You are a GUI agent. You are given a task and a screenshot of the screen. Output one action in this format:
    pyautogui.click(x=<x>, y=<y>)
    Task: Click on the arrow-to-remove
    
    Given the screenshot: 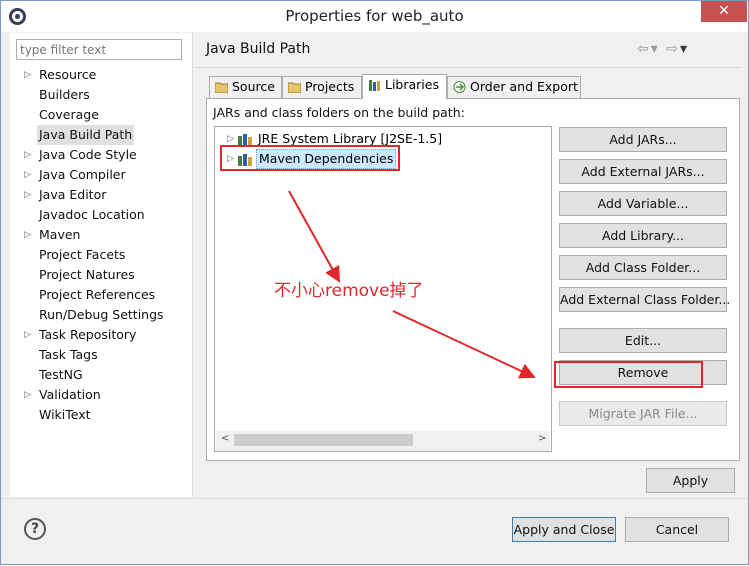 What is the action you would take?
    pyautogui.click(x=464, y=344)
    